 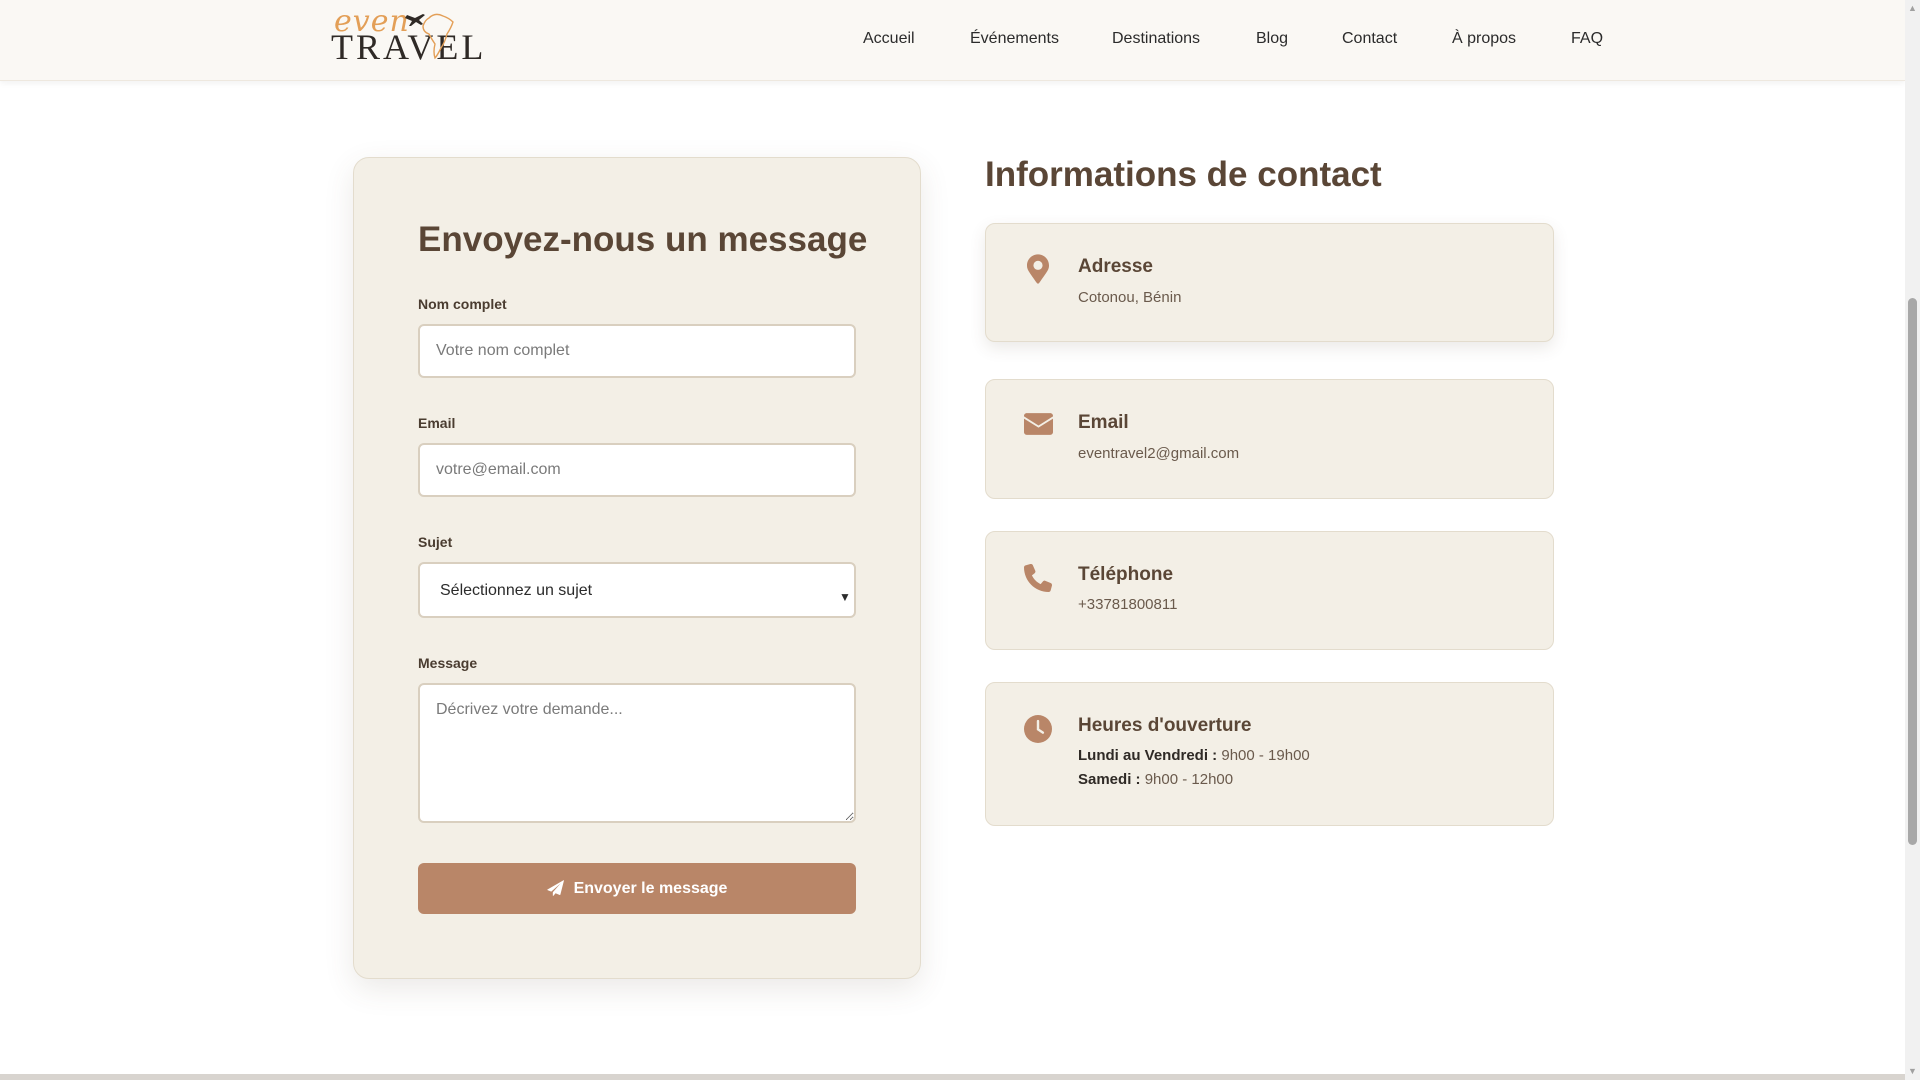 What do you see at coordinates (1038, 578) in the screenshot?
I see `phone-icon` at bounding box center [1038, 578].